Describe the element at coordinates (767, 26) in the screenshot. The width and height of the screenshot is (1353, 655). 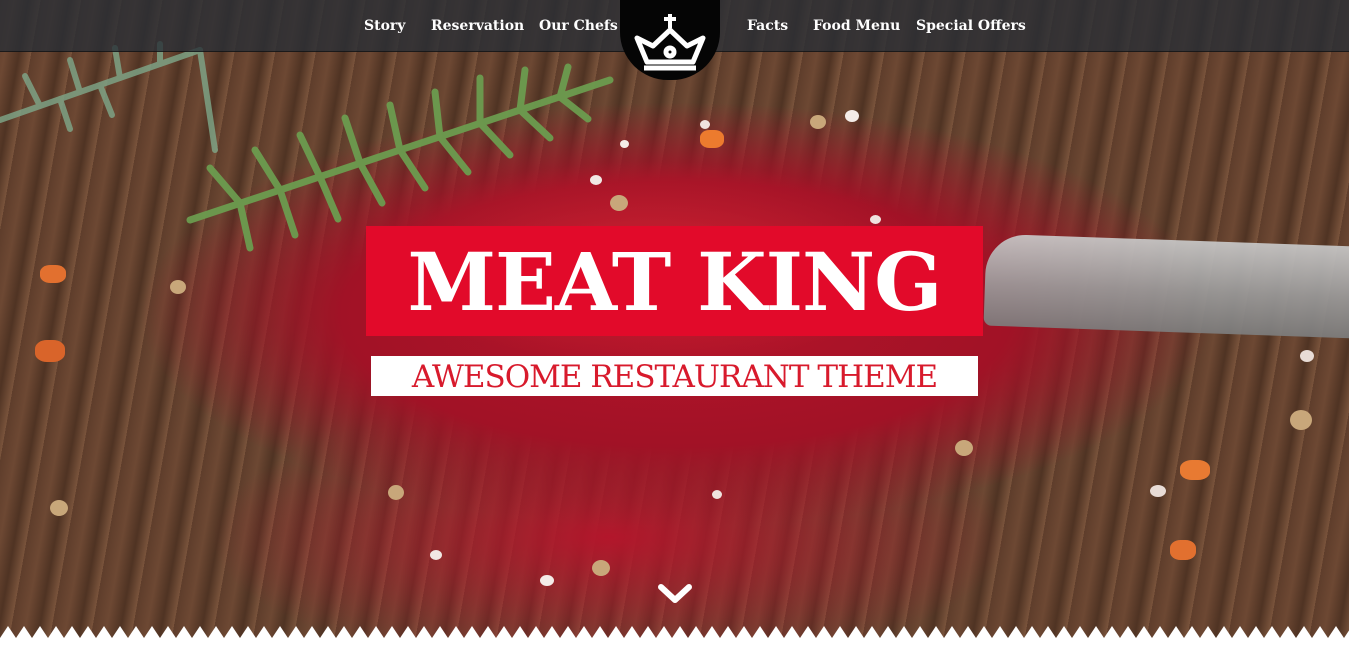
I see `nav-link-facts: Facts` at that location.